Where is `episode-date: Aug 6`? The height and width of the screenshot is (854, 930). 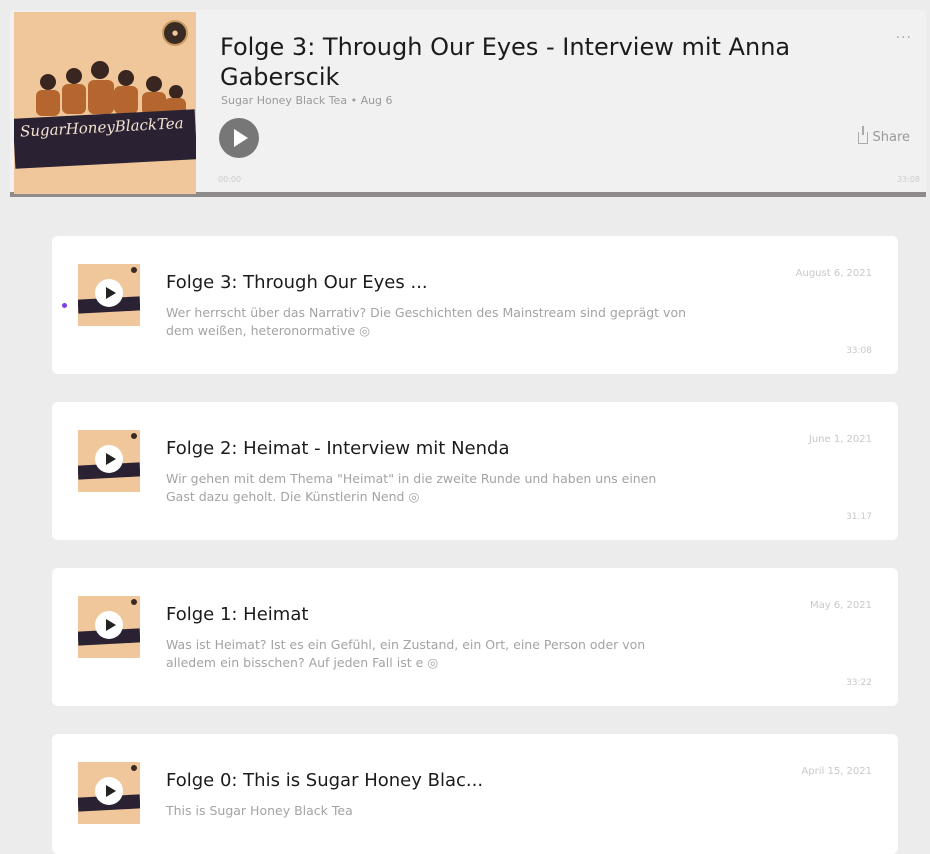
episode-date: Aug 6 is located at coordinates (376, 100).